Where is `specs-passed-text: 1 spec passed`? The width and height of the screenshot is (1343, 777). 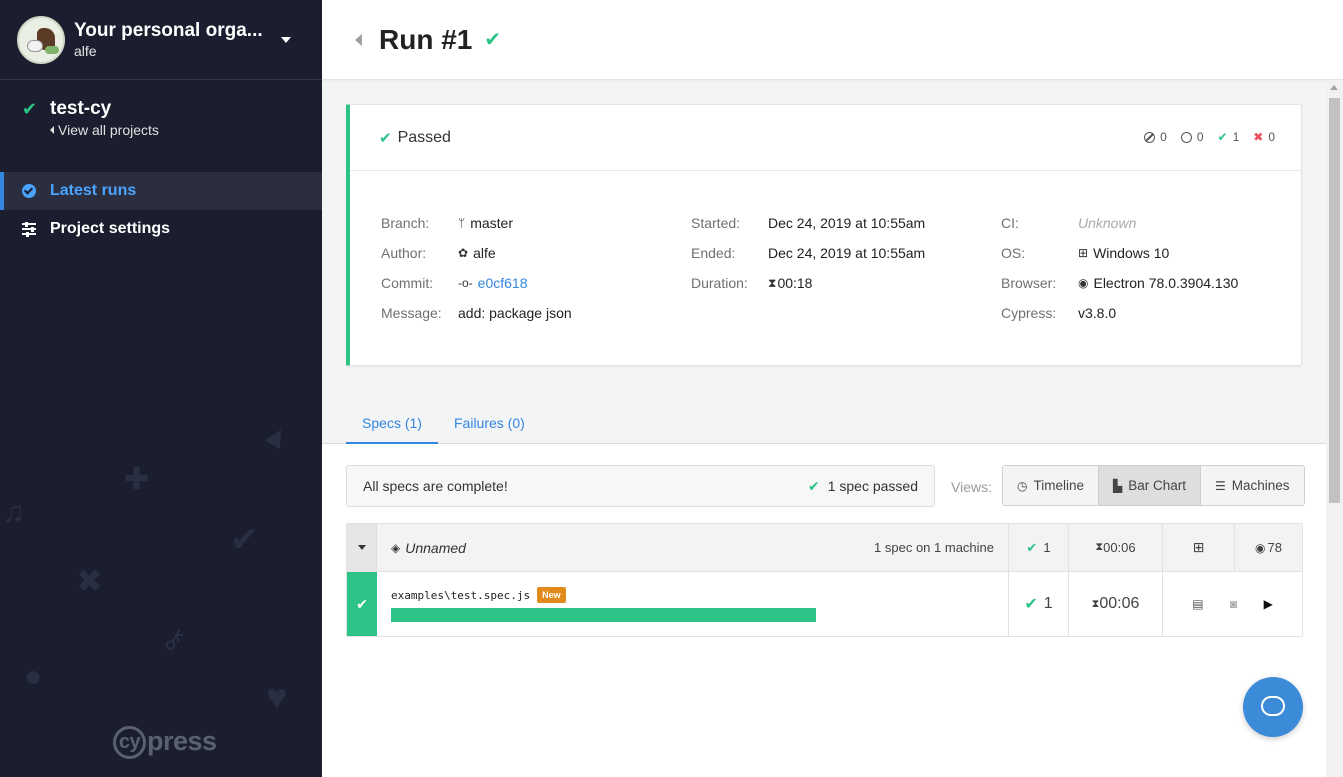
specs-passed-text: 1 spec passed is located at coordinates (872, 486).